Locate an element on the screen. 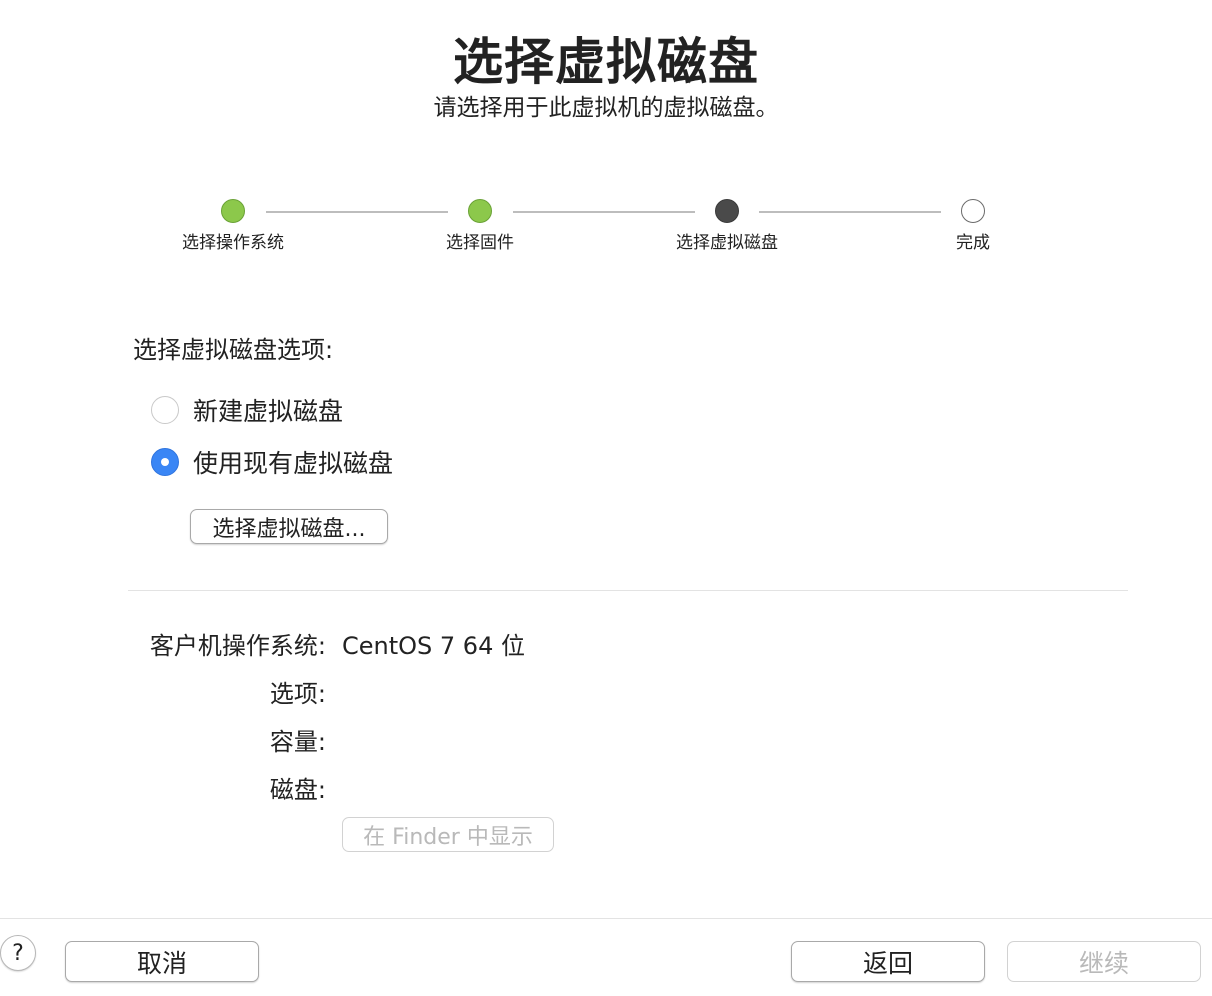  new-disk-radio is located at coordinates (165, 410).